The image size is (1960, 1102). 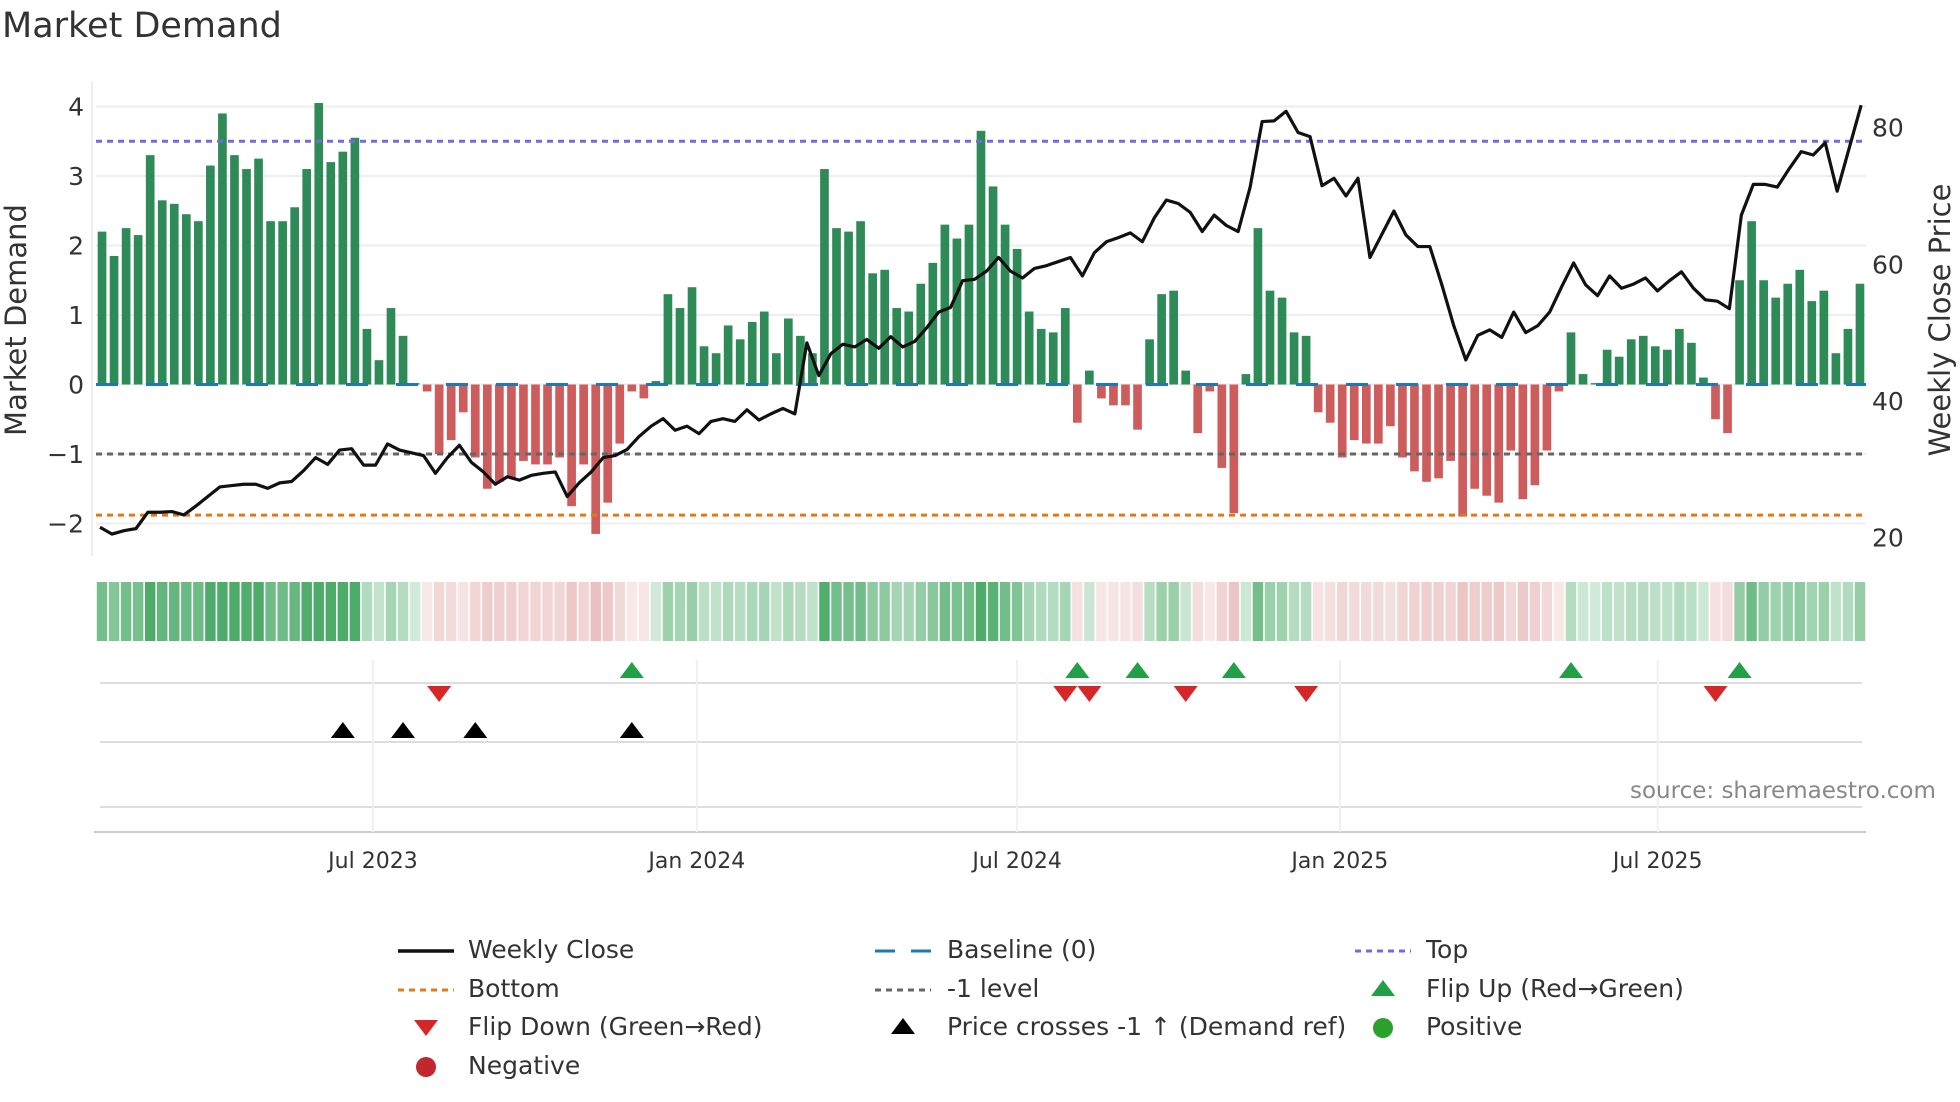 I want to click on y2-tick-label: 80, so click(x=1888, y=128).